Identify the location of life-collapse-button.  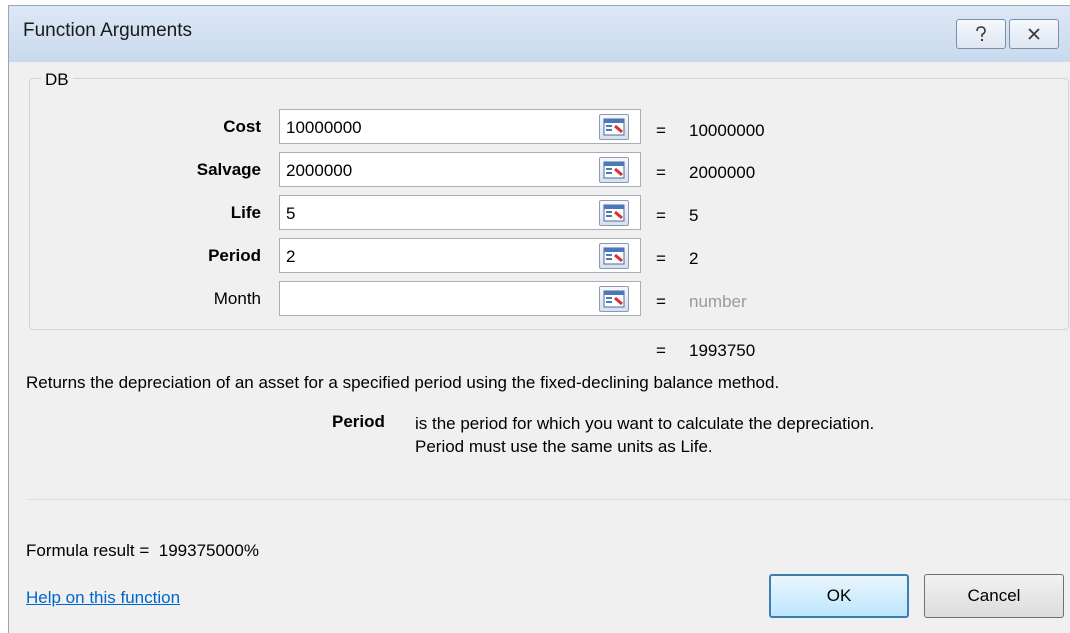
(614, 213).